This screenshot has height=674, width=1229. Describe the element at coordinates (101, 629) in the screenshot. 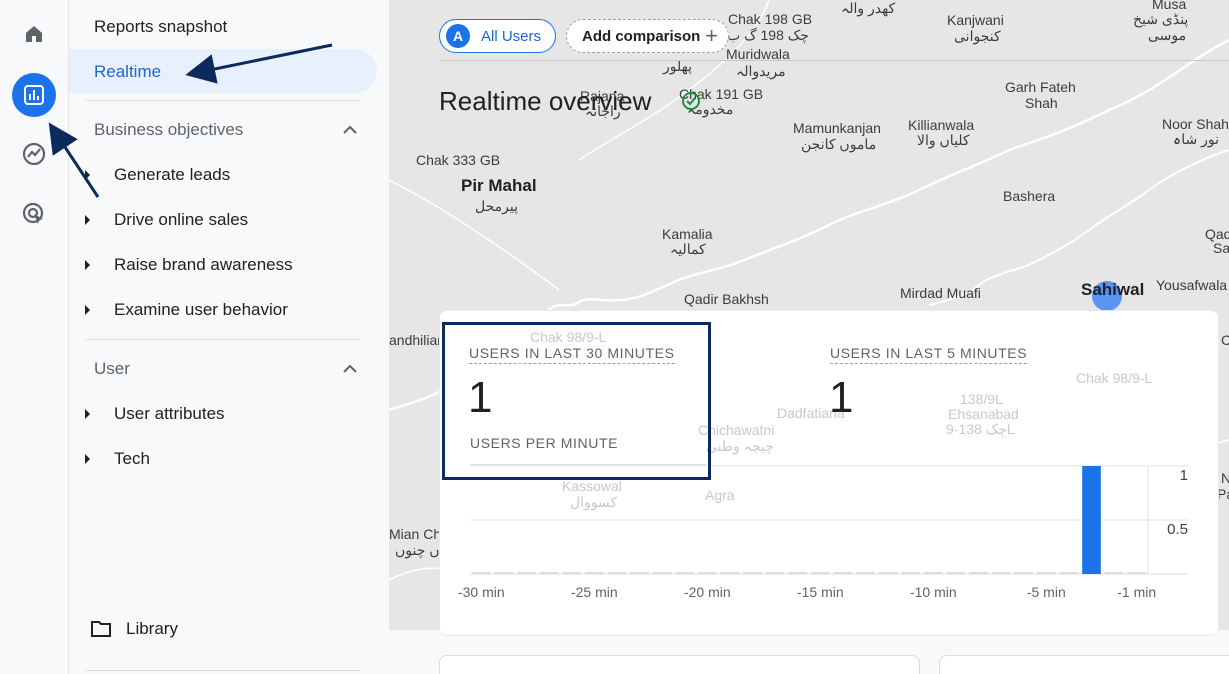

I see `folder-icon` at that location.